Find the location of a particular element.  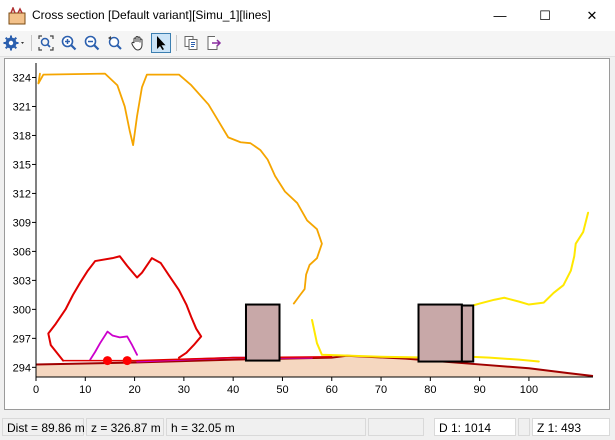

y-tick-label: 315 is located at coordinates (22, 165).